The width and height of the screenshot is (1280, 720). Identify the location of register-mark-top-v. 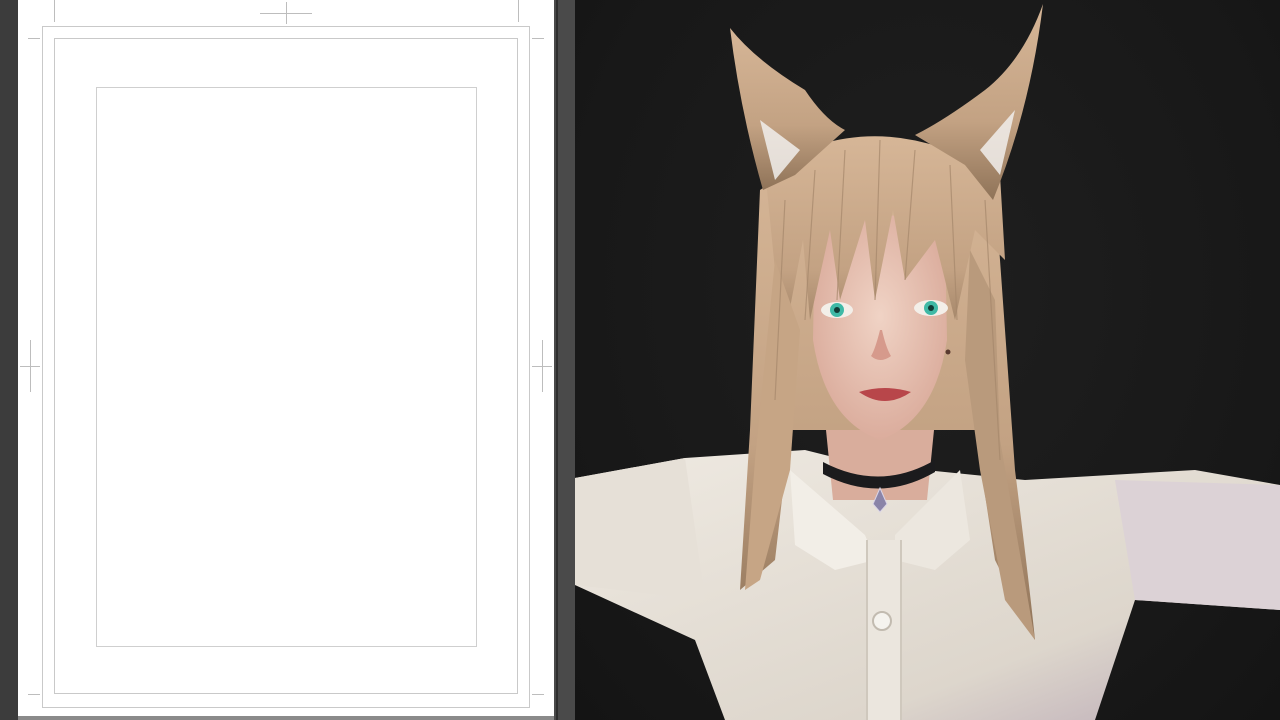
(286, 13).